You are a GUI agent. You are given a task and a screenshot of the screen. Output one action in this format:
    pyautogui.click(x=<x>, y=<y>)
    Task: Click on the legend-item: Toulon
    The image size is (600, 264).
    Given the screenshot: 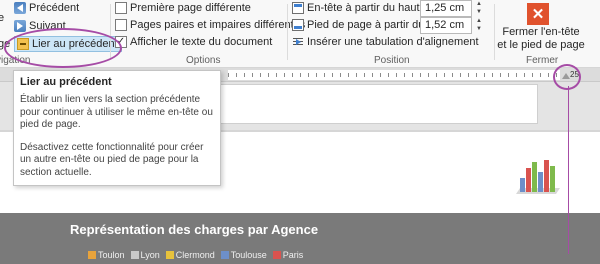 What is the action you would take?
    pyautogui.click(x=106, y=255)
    